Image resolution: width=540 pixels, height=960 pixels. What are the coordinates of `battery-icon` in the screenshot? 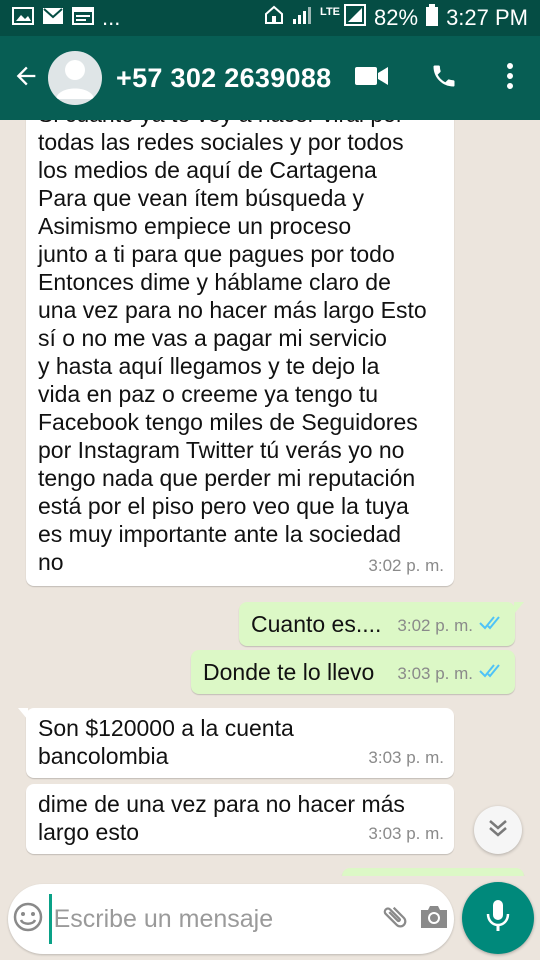 It's located at (432, 18).